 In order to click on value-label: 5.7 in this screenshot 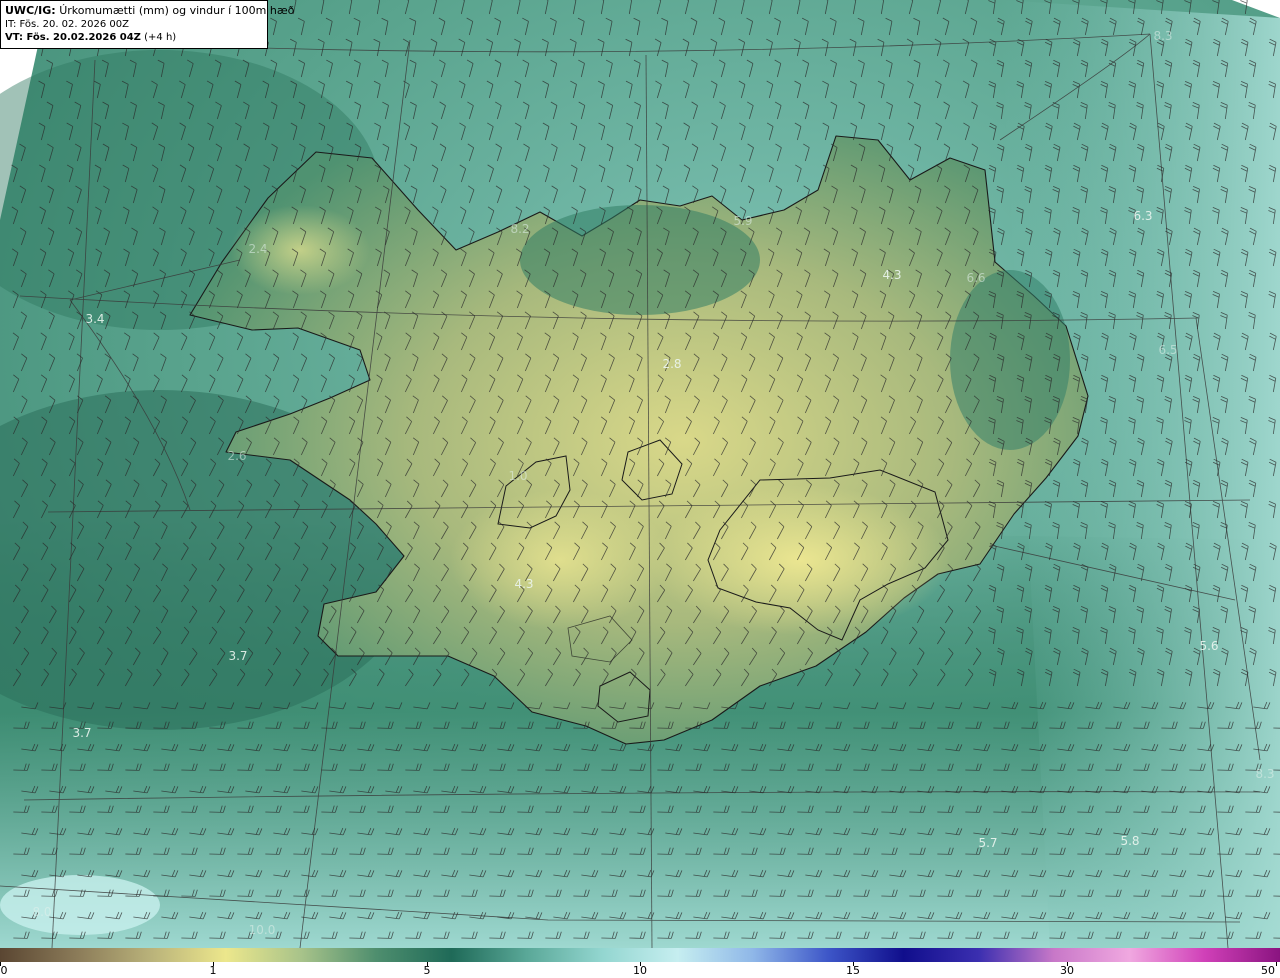, I will do `click(987, 843)`.